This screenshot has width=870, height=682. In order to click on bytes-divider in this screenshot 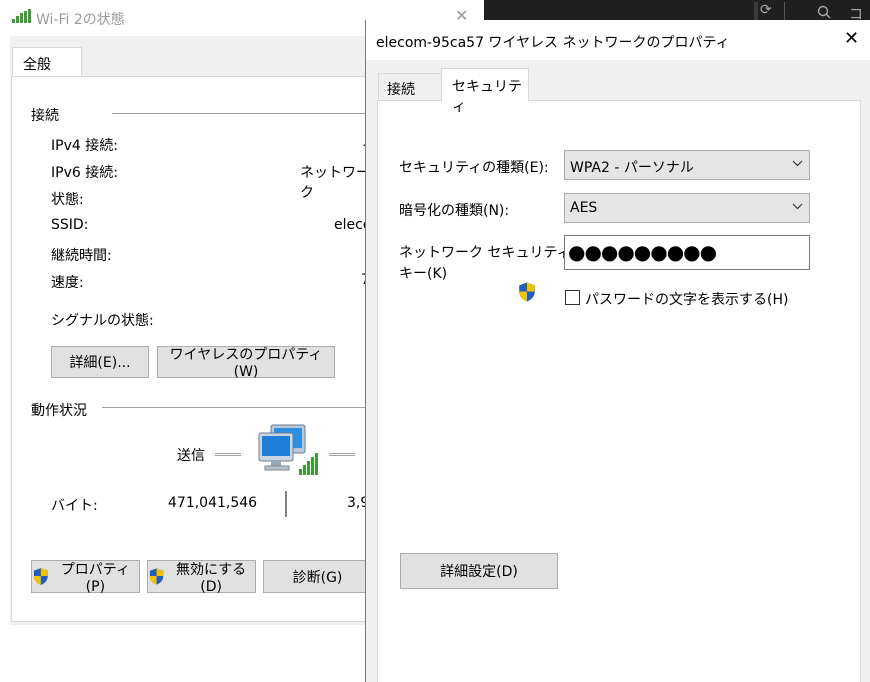, I will do `click(286, 504)`.